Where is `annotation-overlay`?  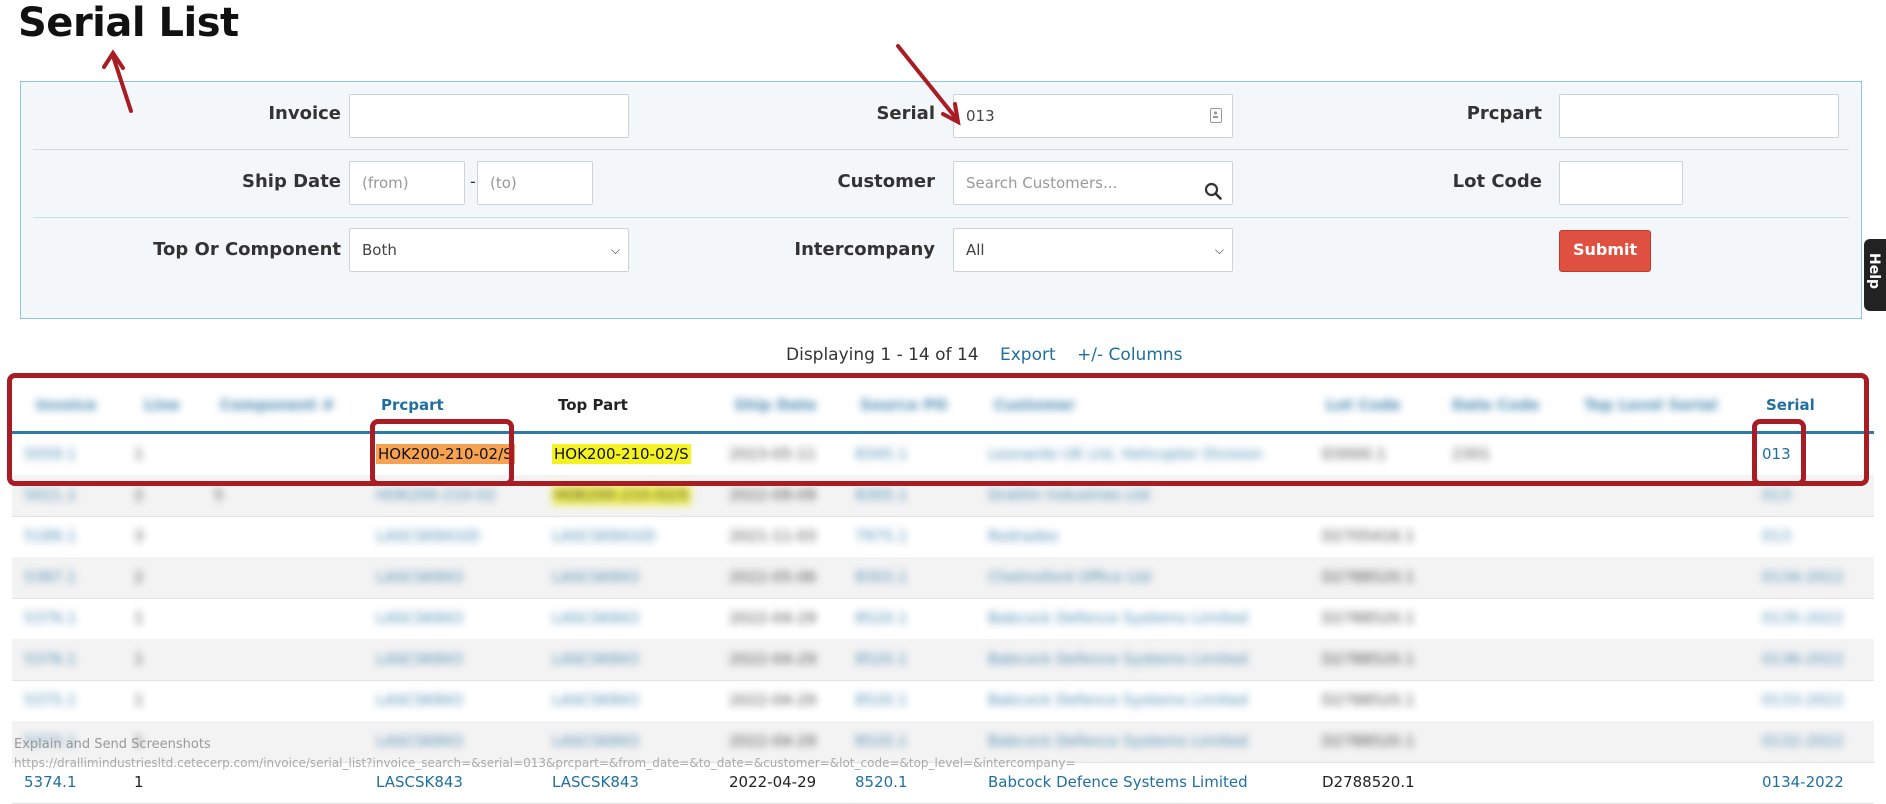 annotation-overlay is located at coordinates (531, 85).